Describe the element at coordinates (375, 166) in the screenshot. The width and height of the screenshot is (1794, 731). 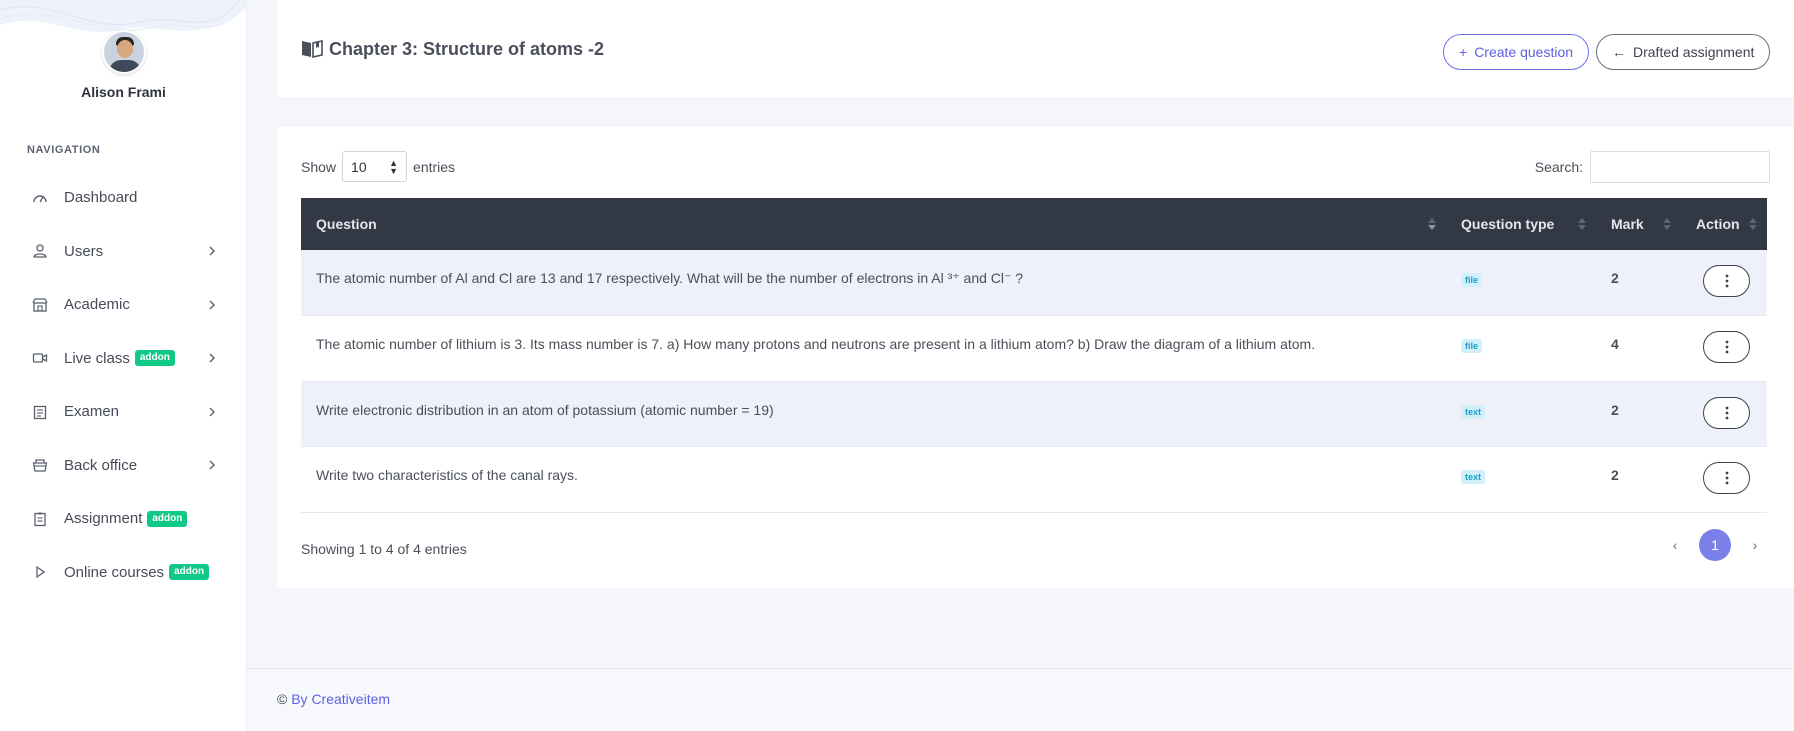
I see `entries-select: 10 ▲ ▼` at that location.